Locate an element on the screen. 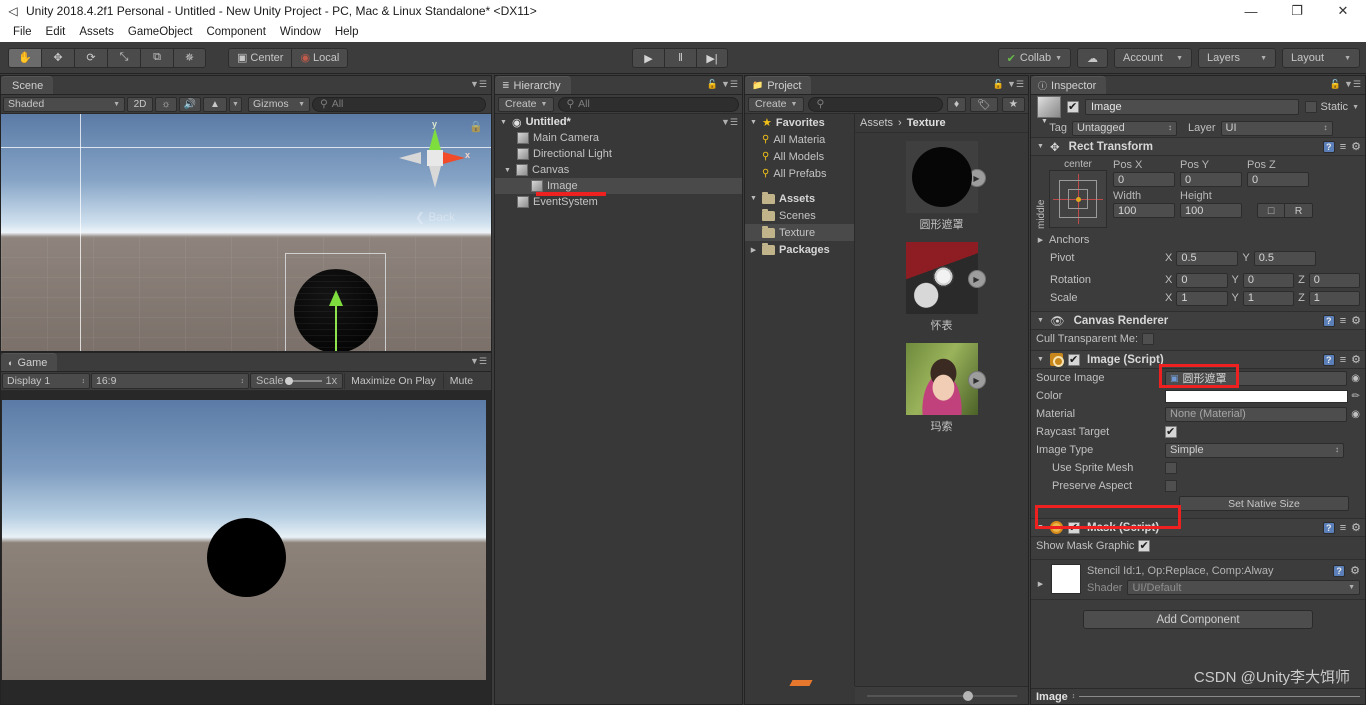  pos-z-input: 0 is located at coordinates (1278, 179).